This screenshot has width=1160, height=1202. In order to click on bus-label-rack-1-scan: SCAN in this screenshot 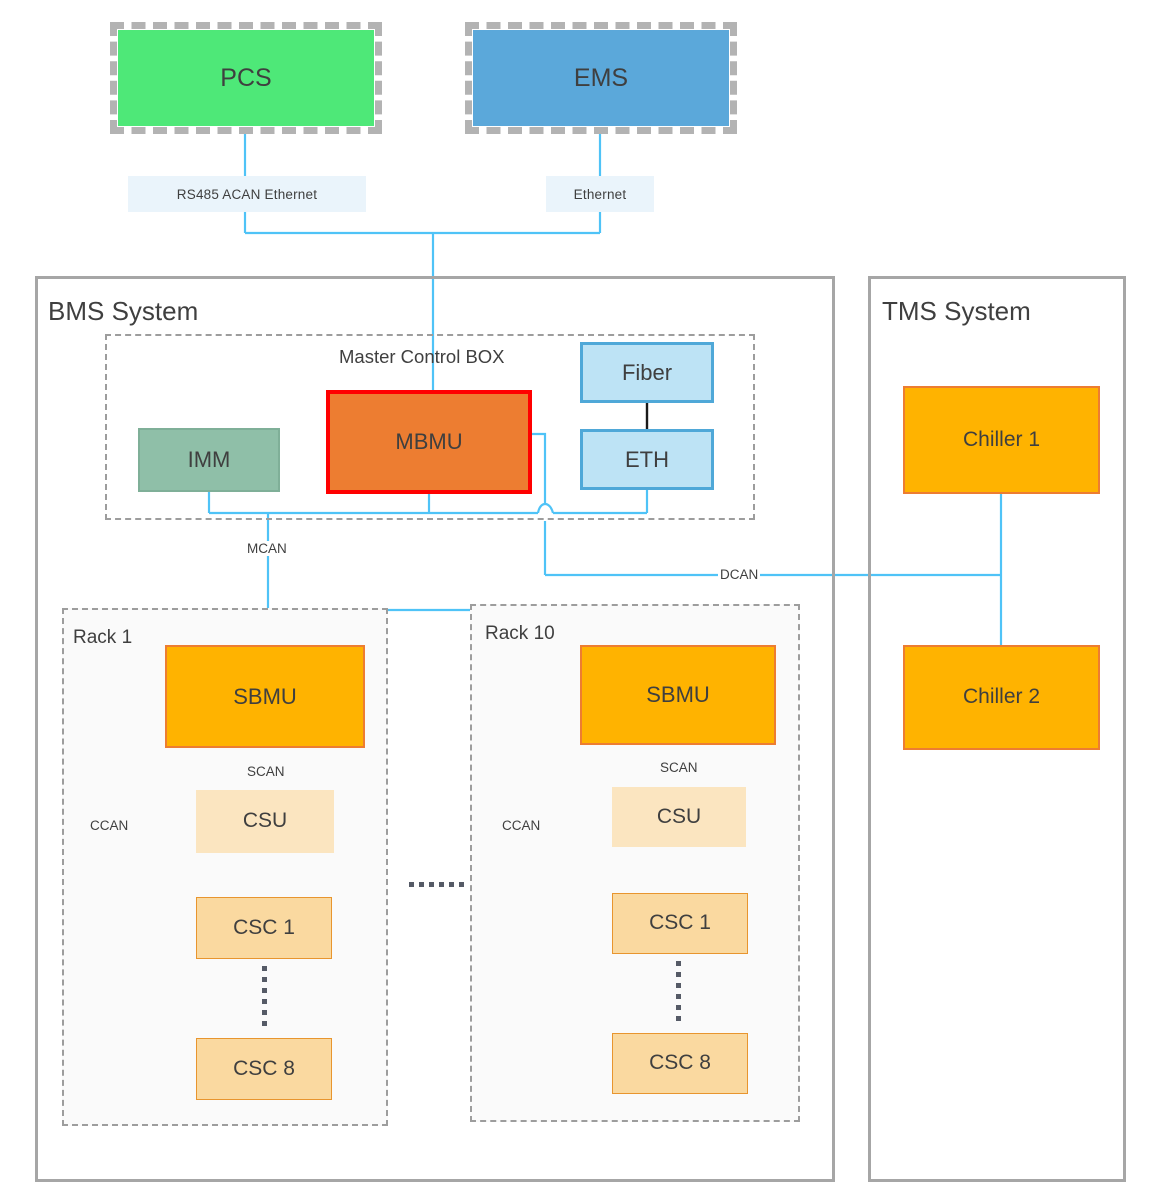, I will do `click(266, 771)`.